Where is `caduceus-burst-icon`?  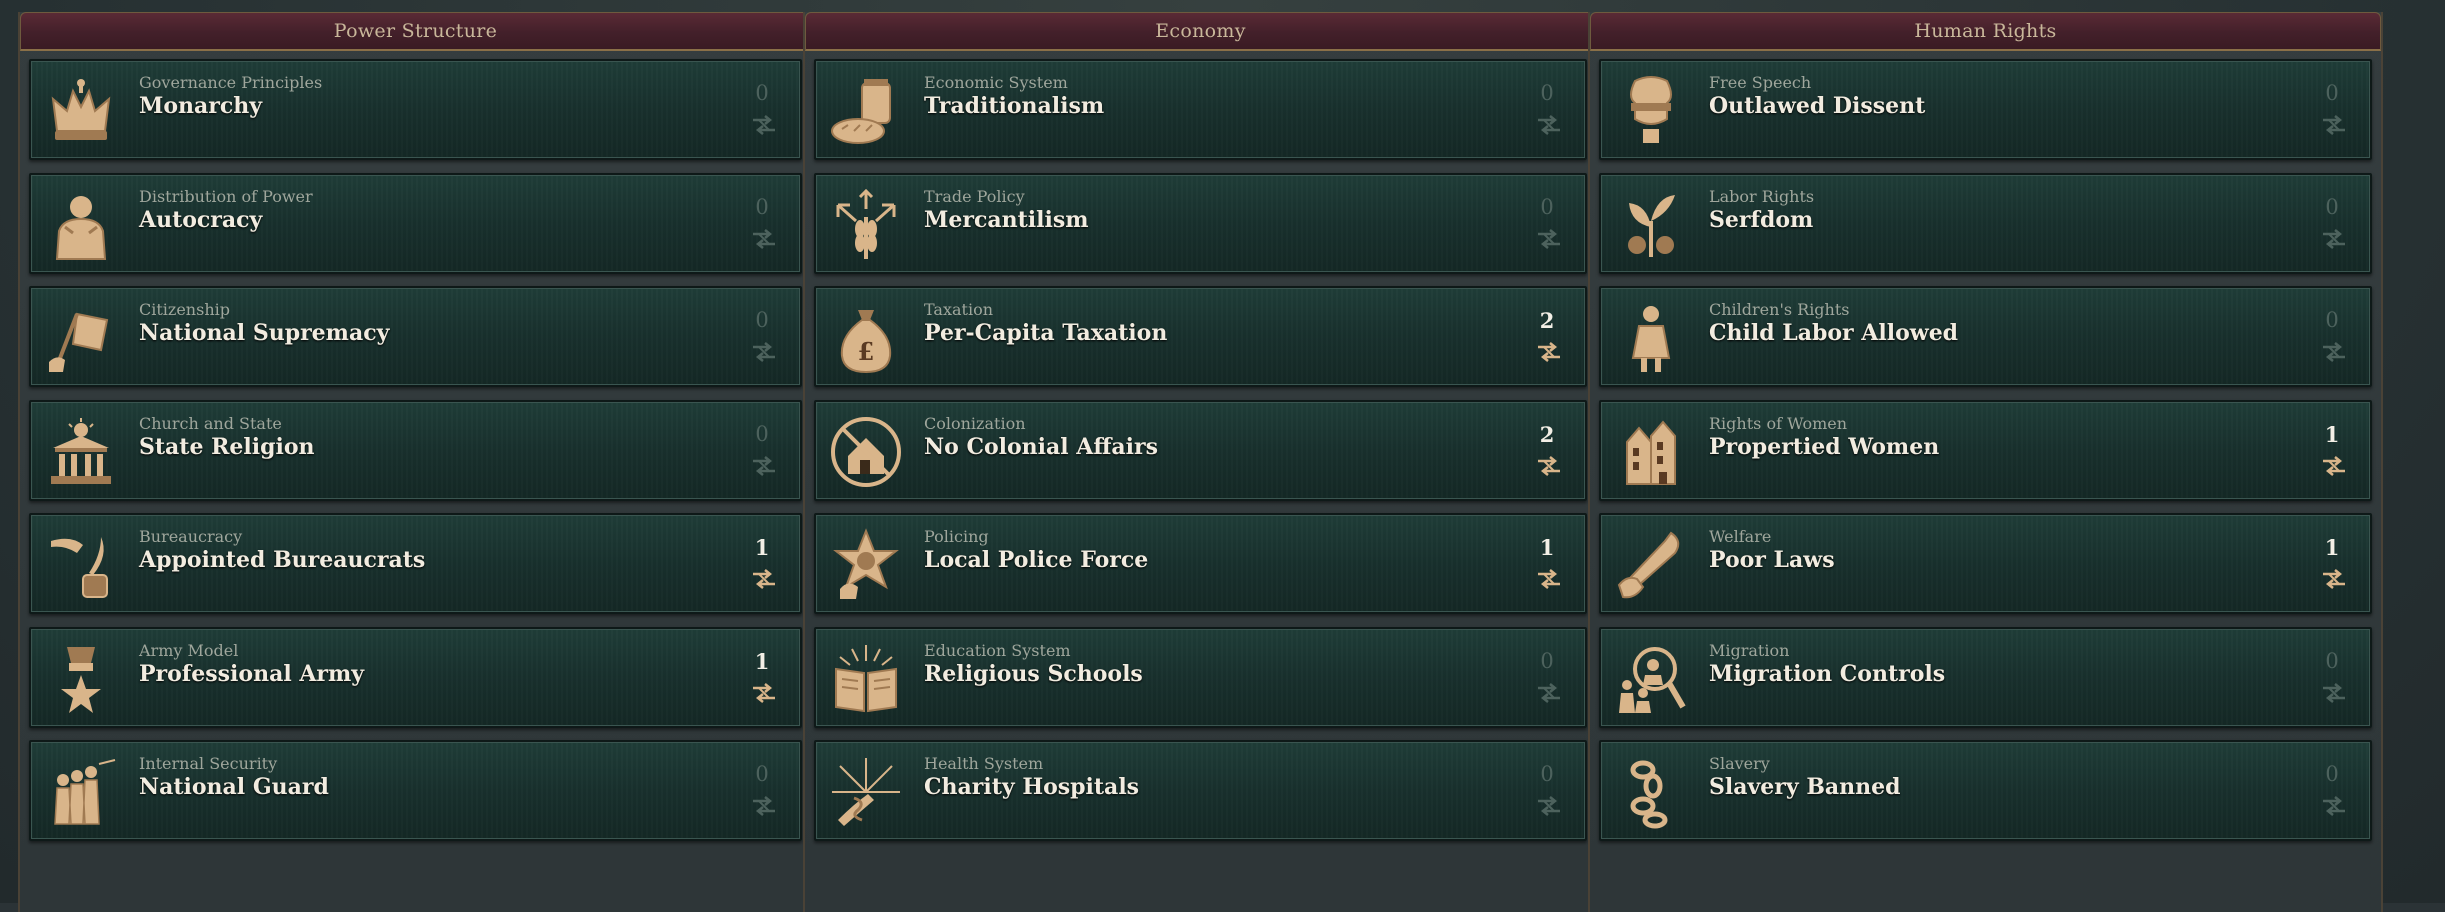 caduceus-burst-icon is located at coordinates (866, 792).